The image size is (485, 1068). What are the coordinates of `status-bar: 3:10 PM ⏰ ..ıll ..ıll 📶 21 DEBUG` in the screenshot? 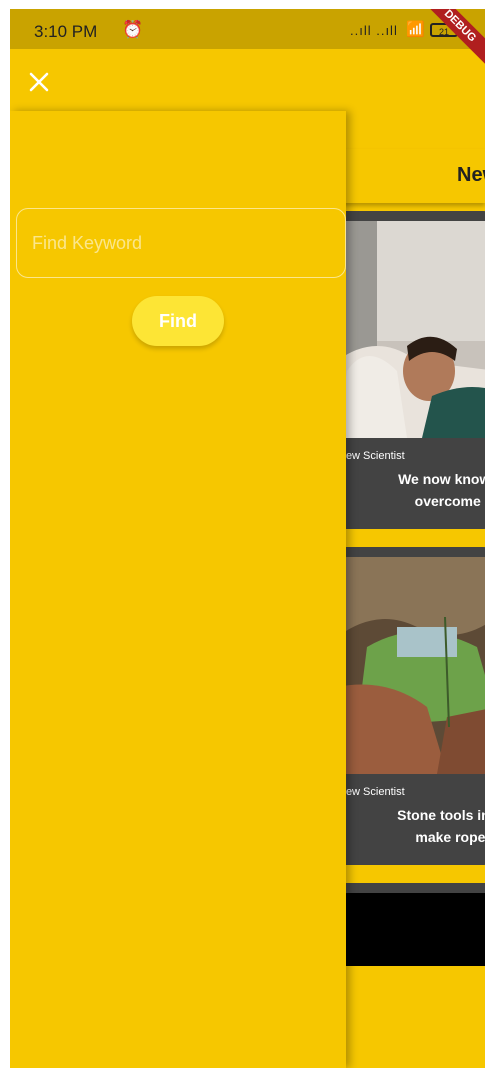 It's located at (247, 40).